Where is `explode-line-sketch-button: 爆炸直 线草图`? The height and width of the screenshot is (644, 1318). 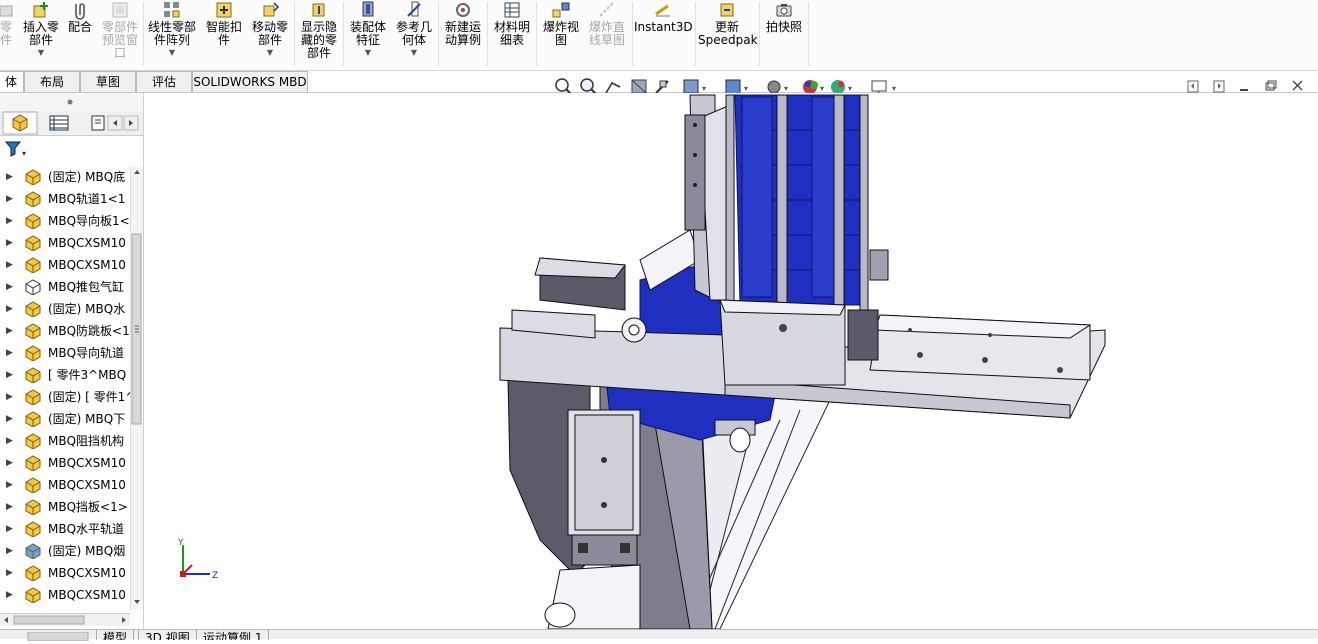
explode-line-sketch-button: 爆炸直 线草图 is located at coordinates (607, 34).